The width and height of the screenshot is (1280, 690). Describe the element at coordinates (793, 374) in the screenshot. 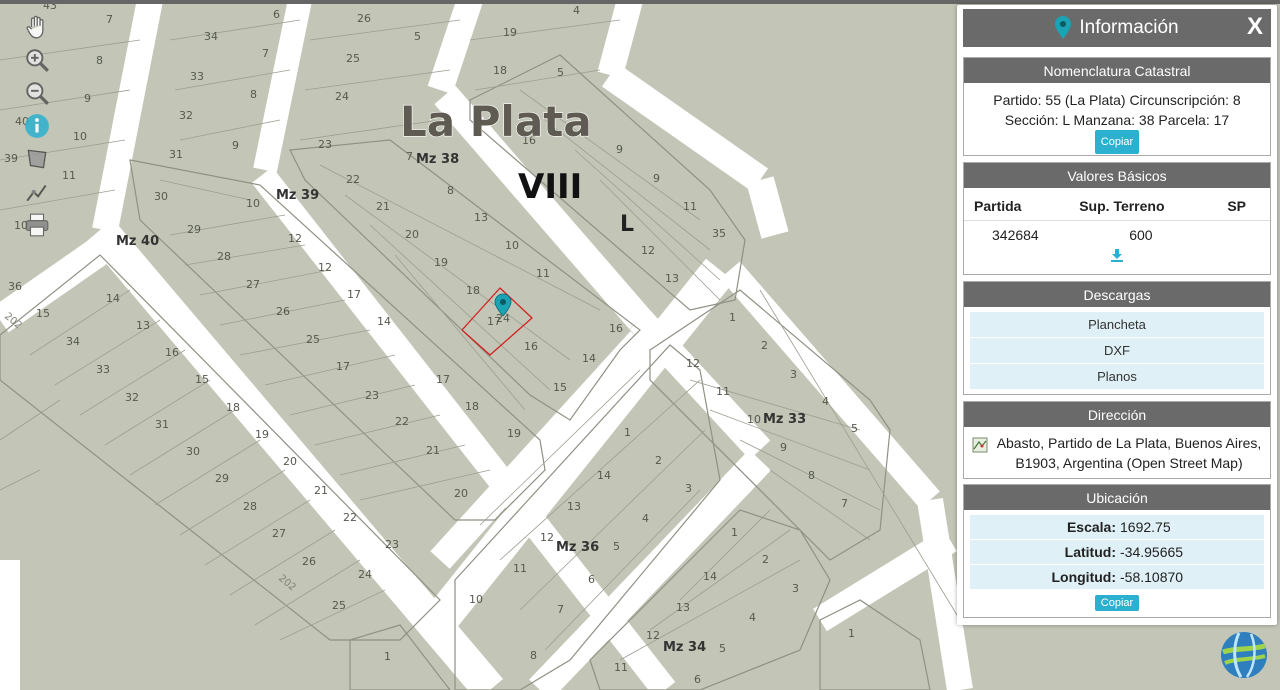

I see `parcel-number: 3` at that location.